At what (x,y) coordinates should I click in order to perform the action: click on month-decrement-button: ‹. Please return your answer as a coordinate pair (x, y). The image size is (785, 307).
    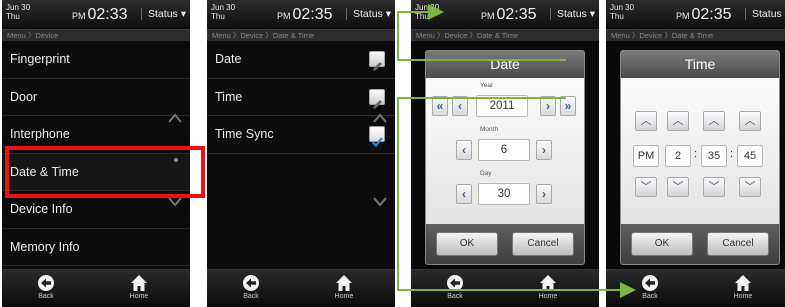
    Looking at the image, I should click on (464, 150).